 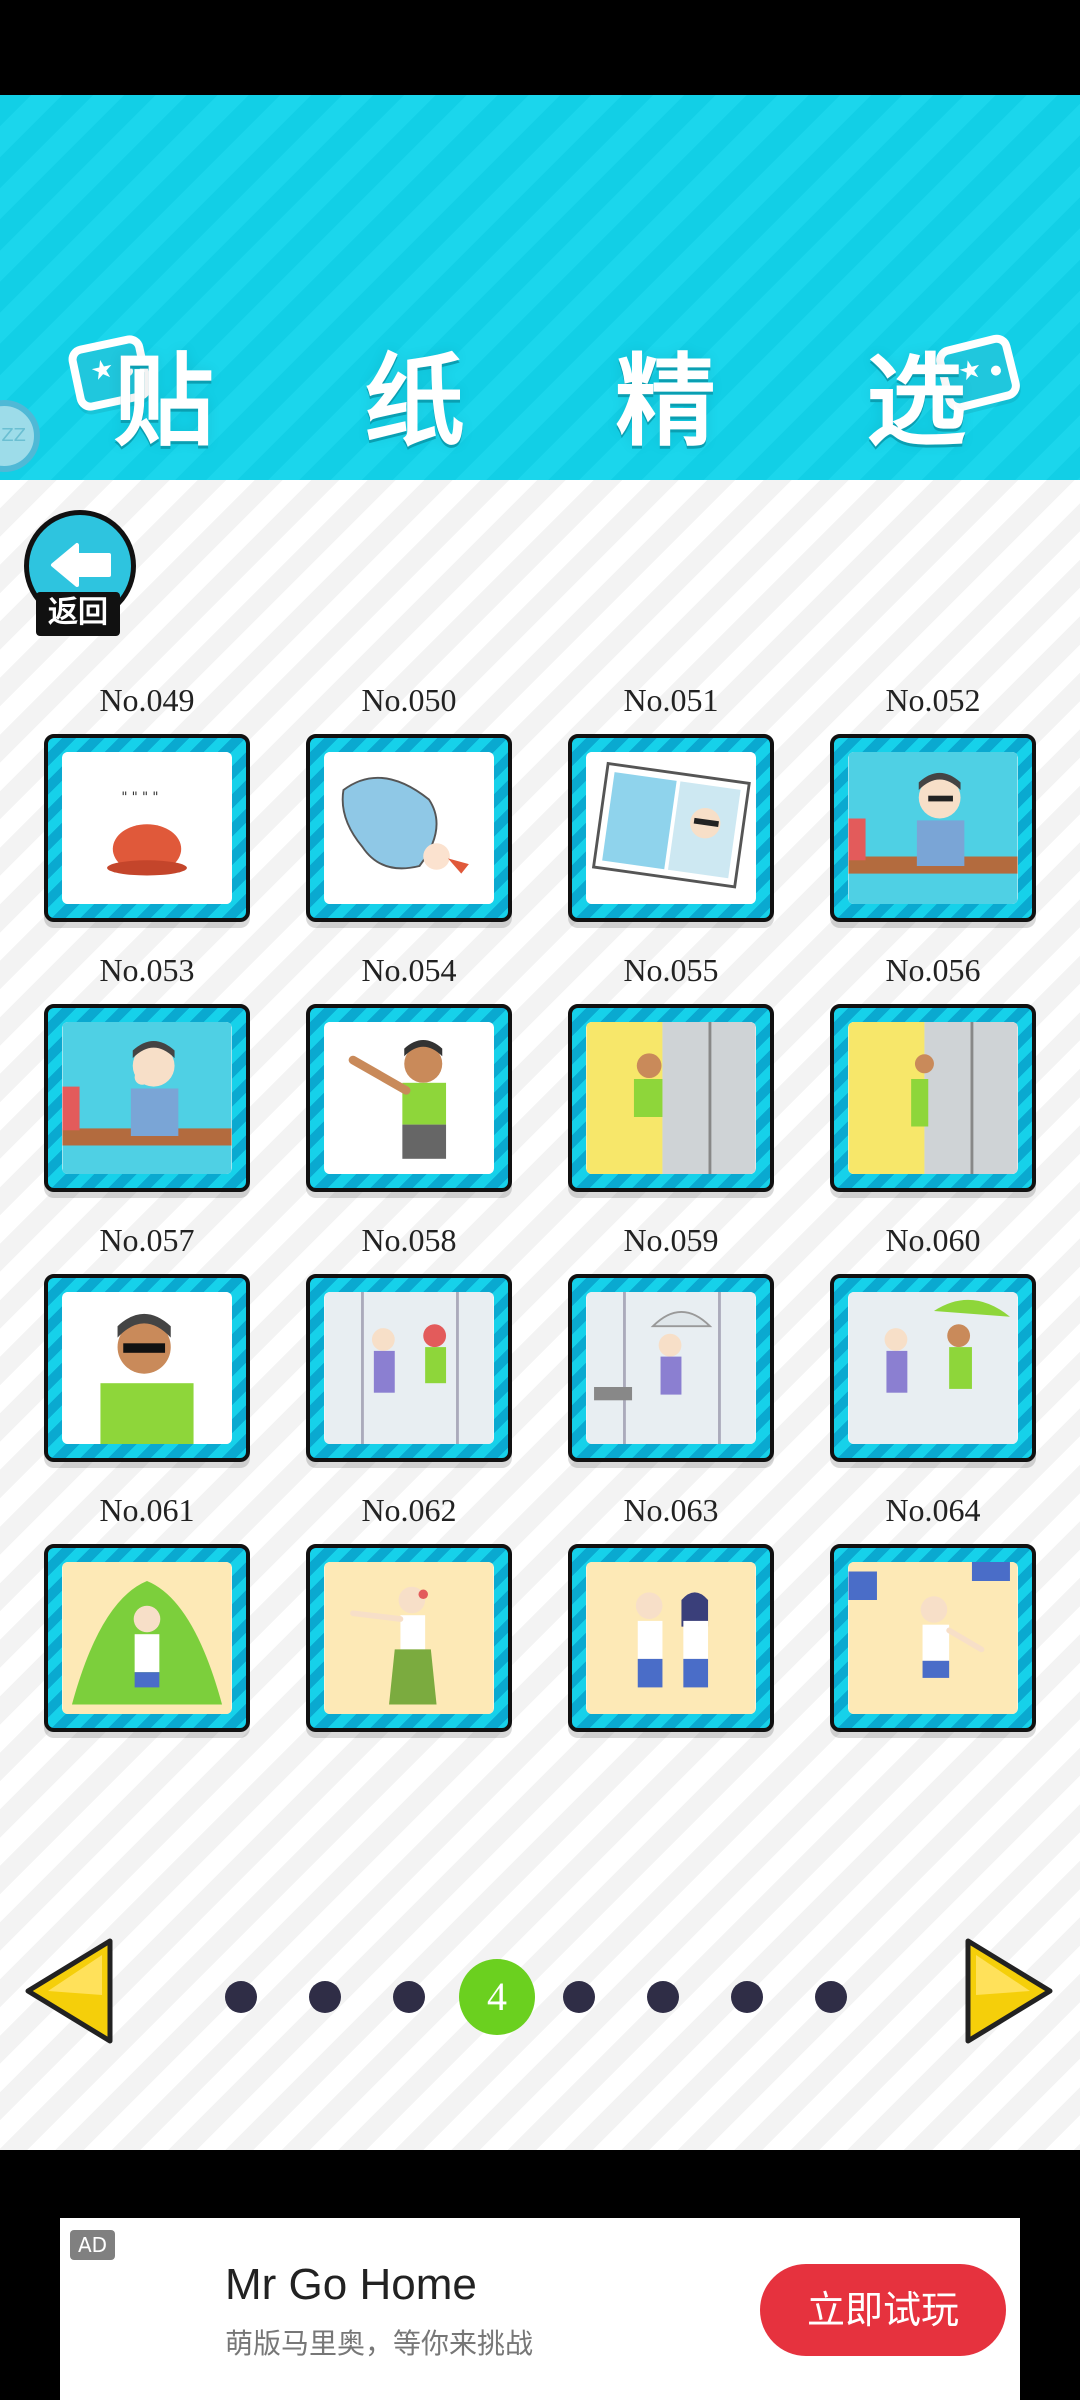 What do you see at coordinates (409, 1510) in the screenshot?
I see `sticker-number: No.062` at bounding box center [409, 1510].